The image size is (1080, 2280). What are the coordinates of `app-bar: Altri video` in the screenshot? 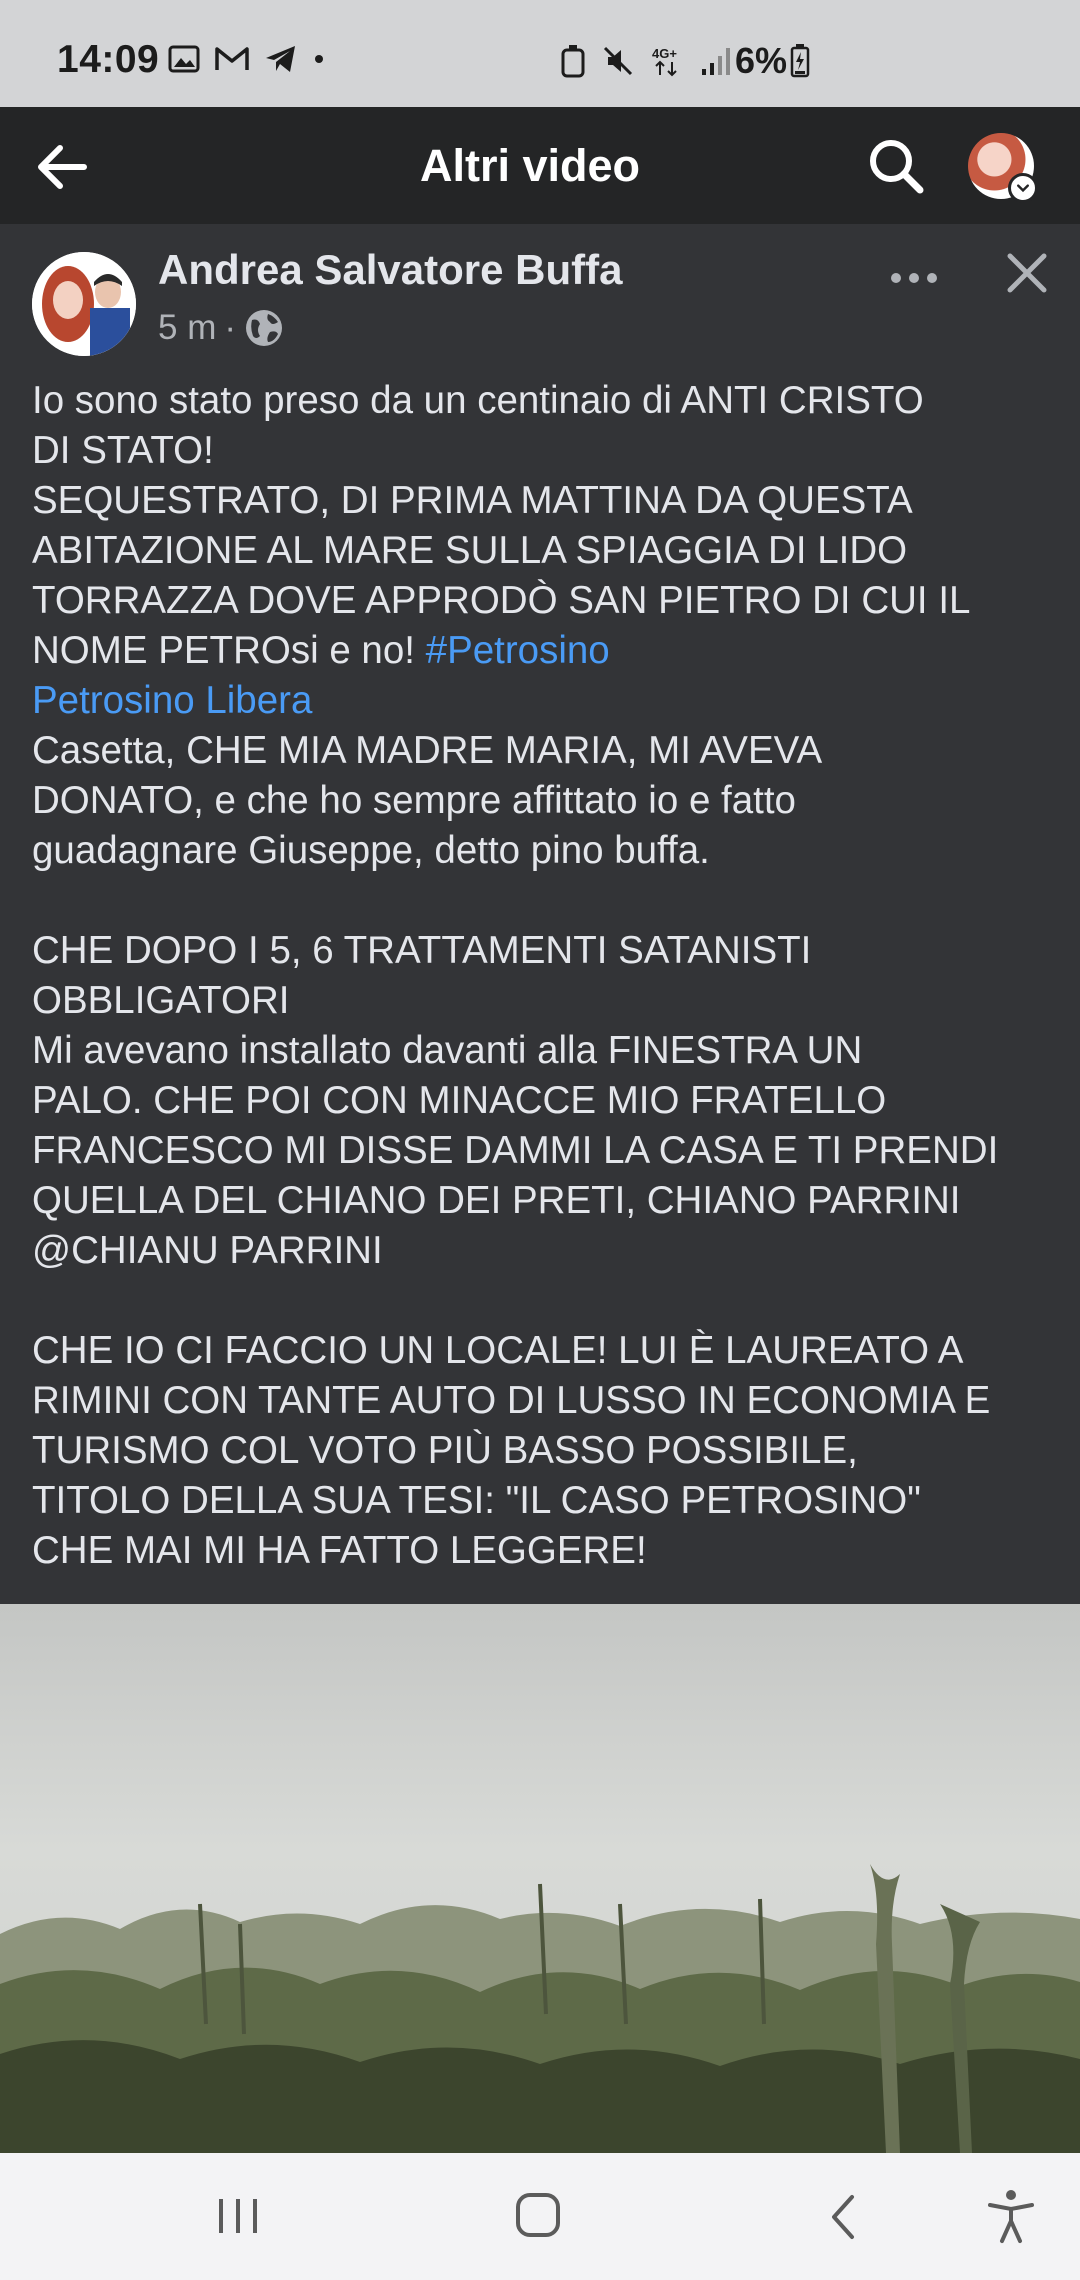 It's located at (540, 165).